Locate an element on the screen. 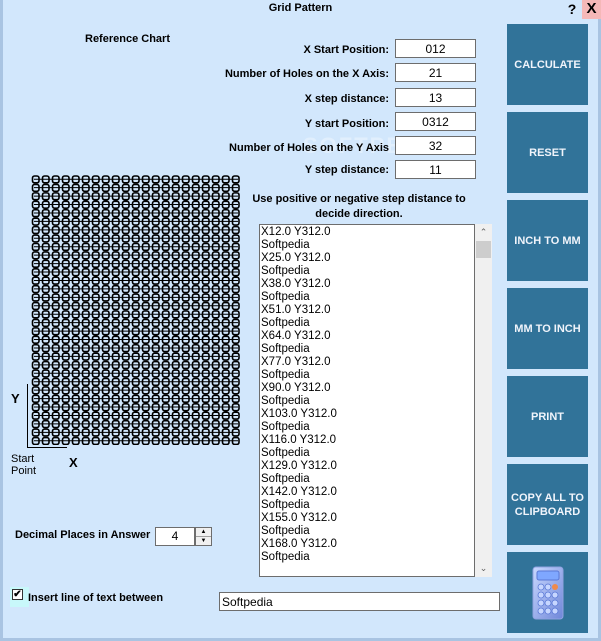 The image size is (601, 641). insert-line-checkbox-wrap: ✔ is located at coordinates (19, 597).